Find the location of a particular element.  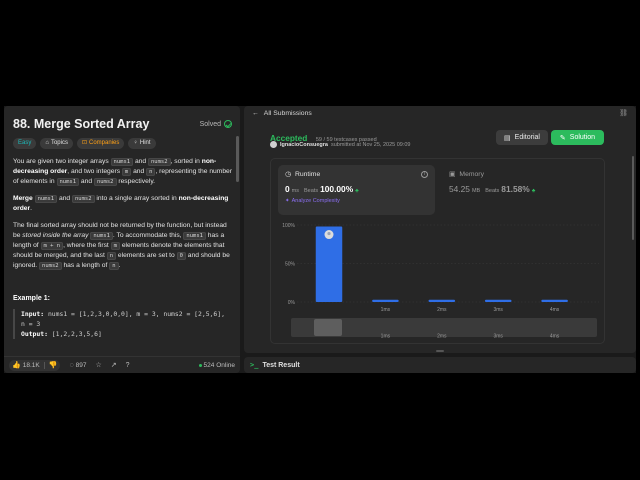

comment-icon: ◌ is located at coordinates (71, 365).